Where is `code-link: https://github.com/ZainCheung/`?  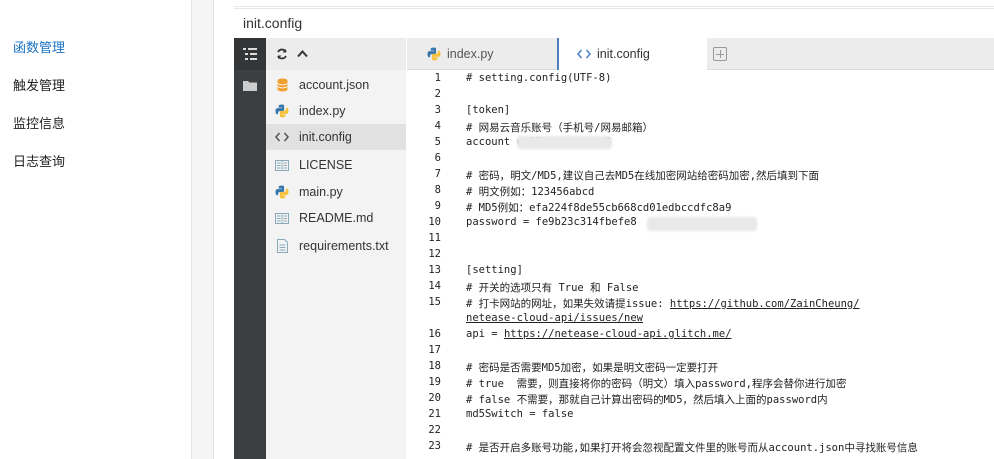 code-link: https://github.com/ZainCheung/ is located at coordinates (765, 304).